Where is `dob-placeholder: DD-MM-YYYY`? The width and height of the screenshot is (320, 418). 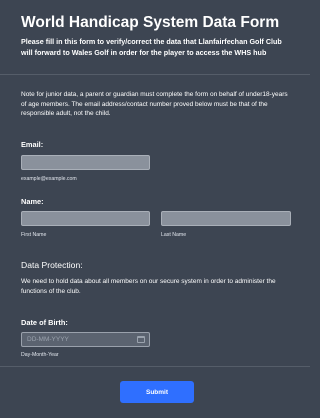 dob-placeholder: DD-MM-YYYY is located at coordinates (48, 339).